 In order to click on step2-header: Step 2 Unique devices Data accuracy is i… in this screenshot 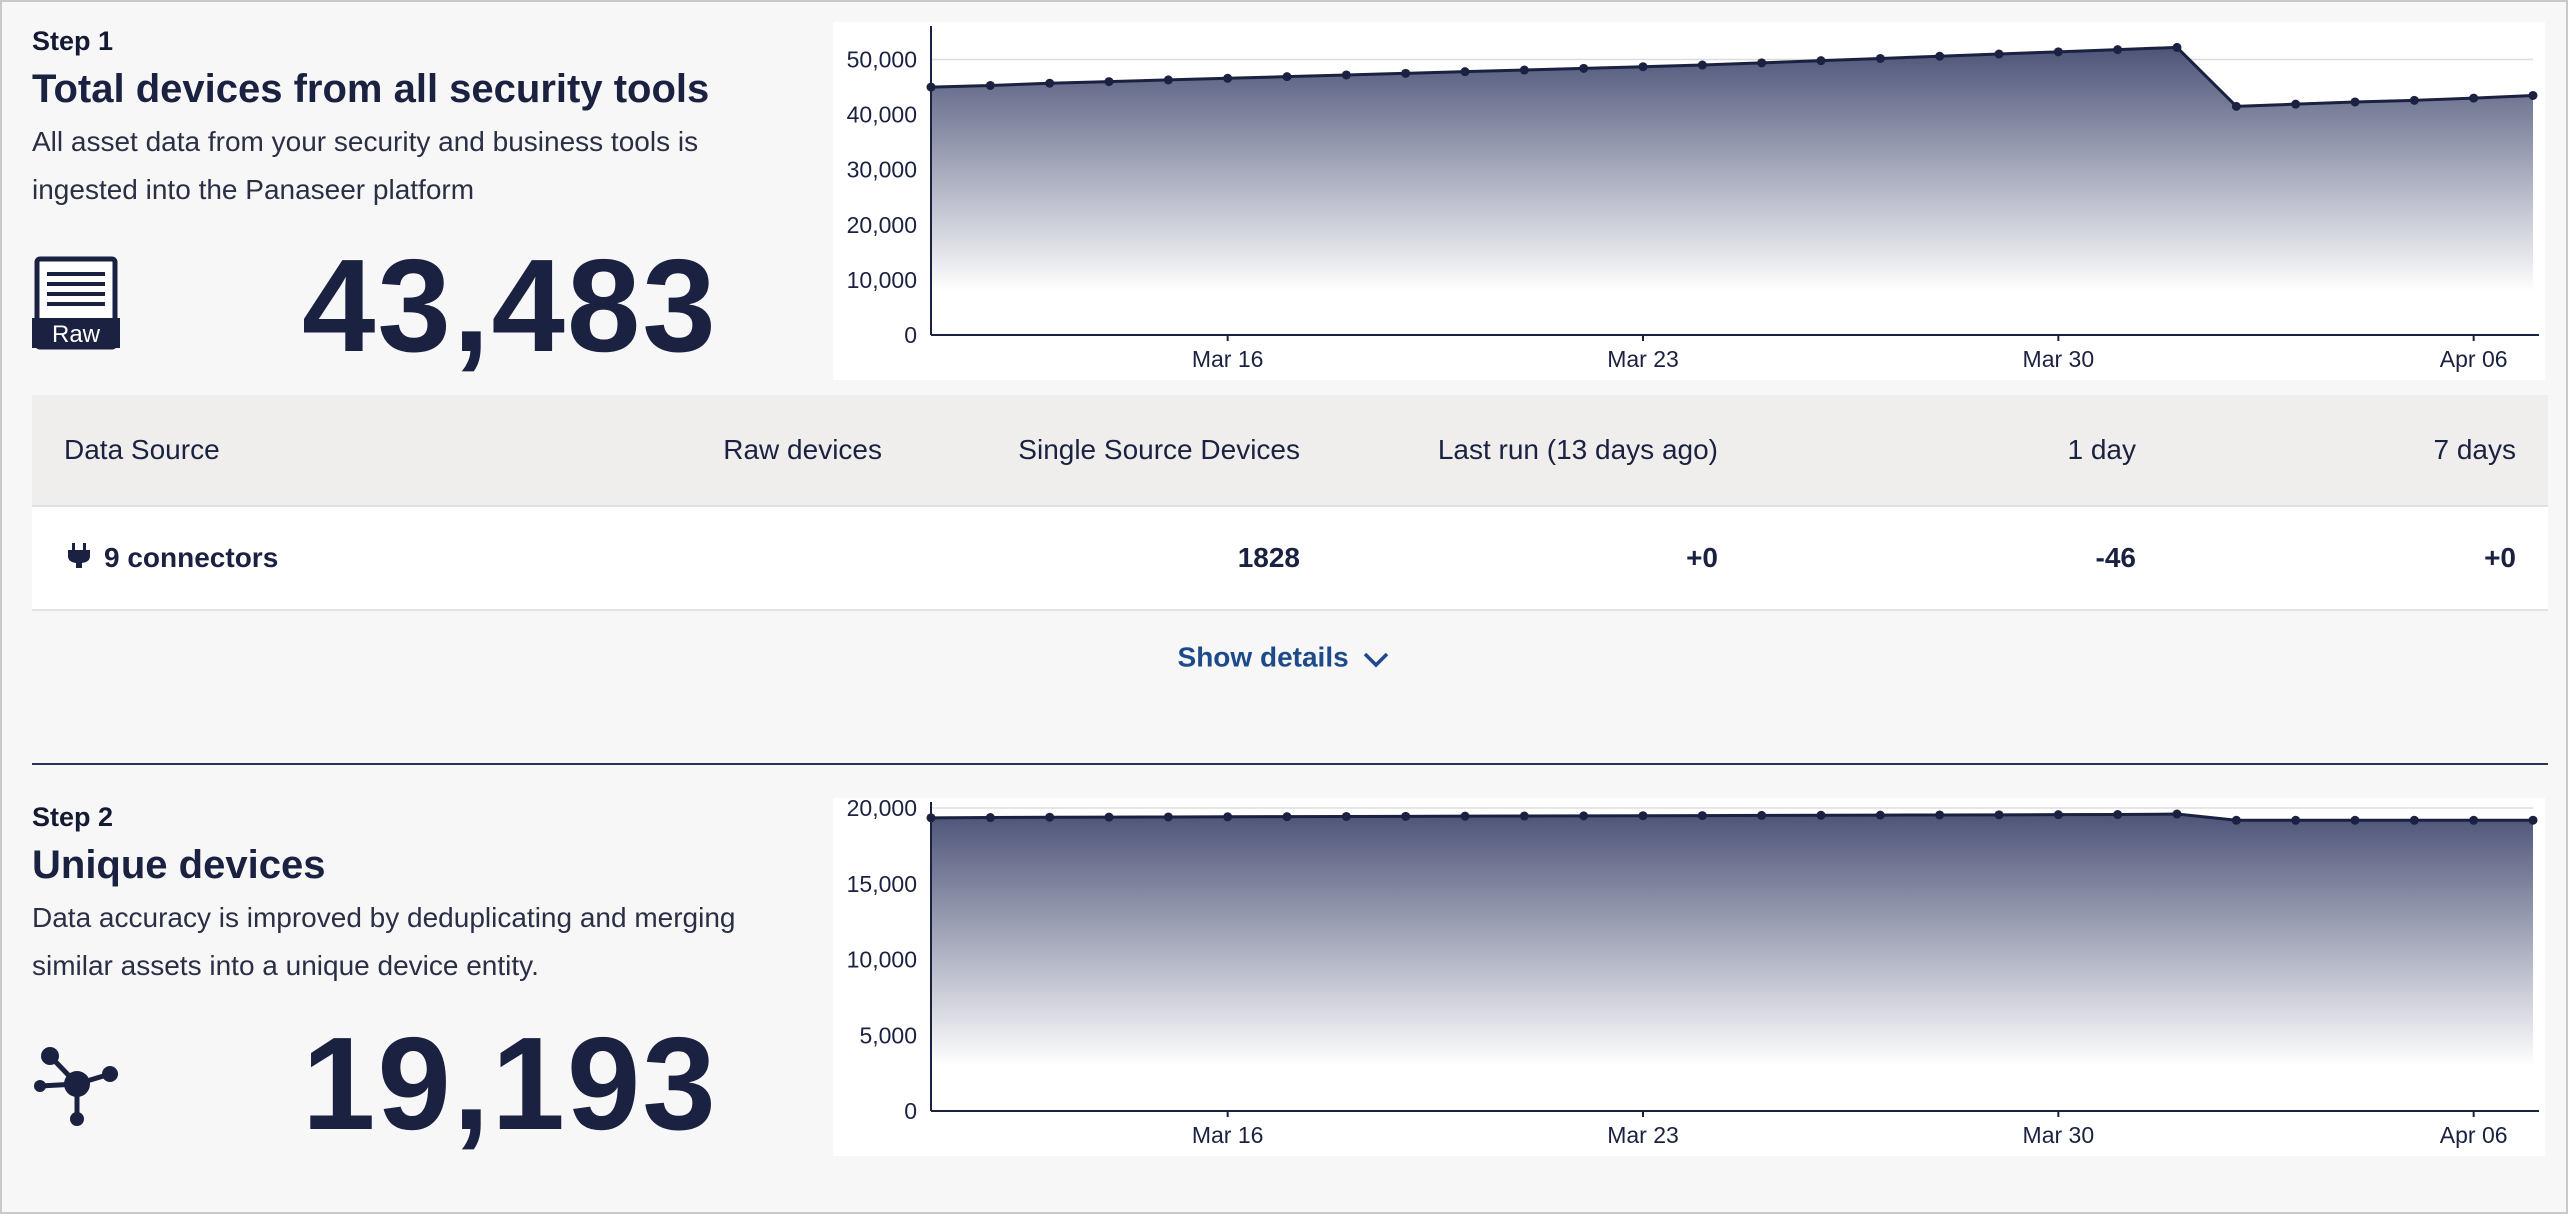, I will do `click(402, 896)`.